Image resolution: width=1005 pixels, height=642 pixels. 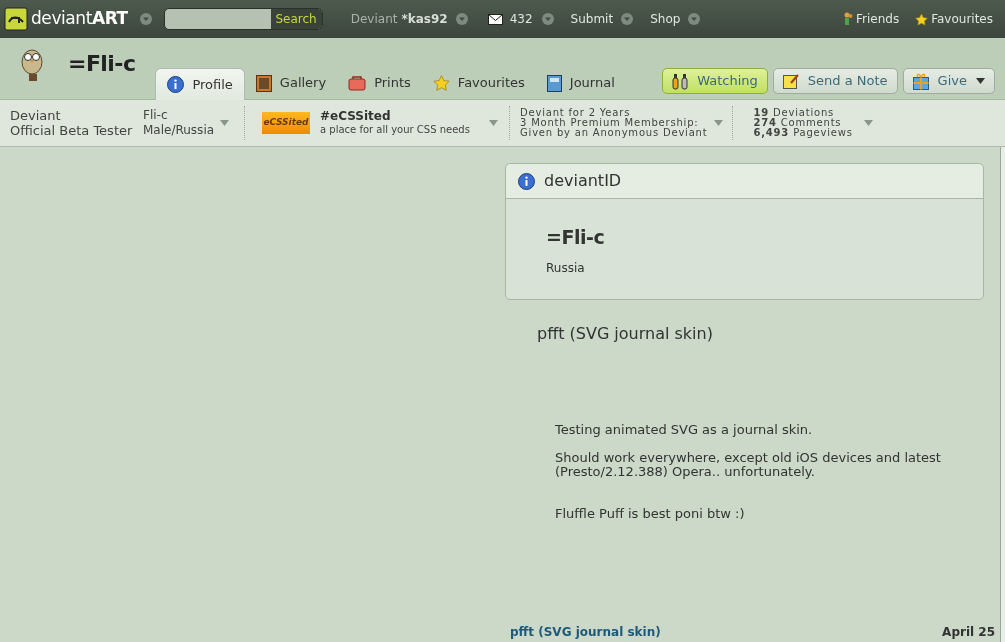 I want to click on user-rank: Deviant, so click(x=374, y=19).